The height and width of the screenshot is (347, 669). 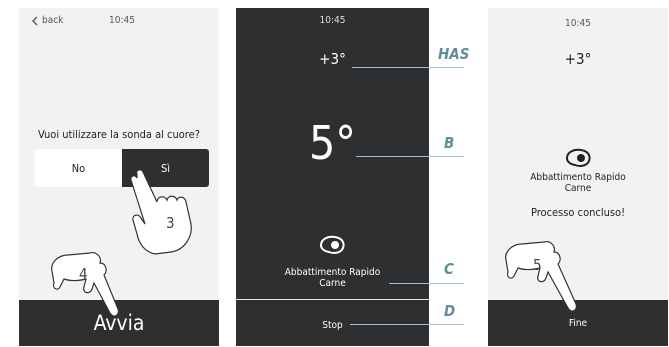 What do you see at coordinates (450, 311) in the screenshot?
I see `callout-label-d: D` at bounding box center [450, 311].